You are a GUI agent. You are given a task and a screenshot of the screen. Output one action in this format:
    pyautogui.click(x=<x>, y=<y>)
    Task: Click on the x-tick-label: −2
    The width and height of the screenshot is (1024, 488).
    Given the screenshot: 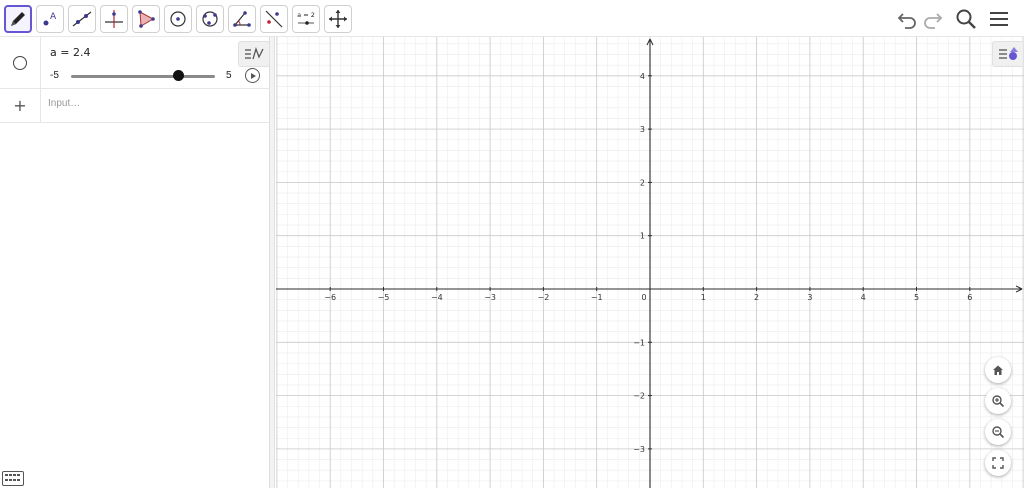 What is the action you would take?
    pyautogui.click(x=544, y=297)
    